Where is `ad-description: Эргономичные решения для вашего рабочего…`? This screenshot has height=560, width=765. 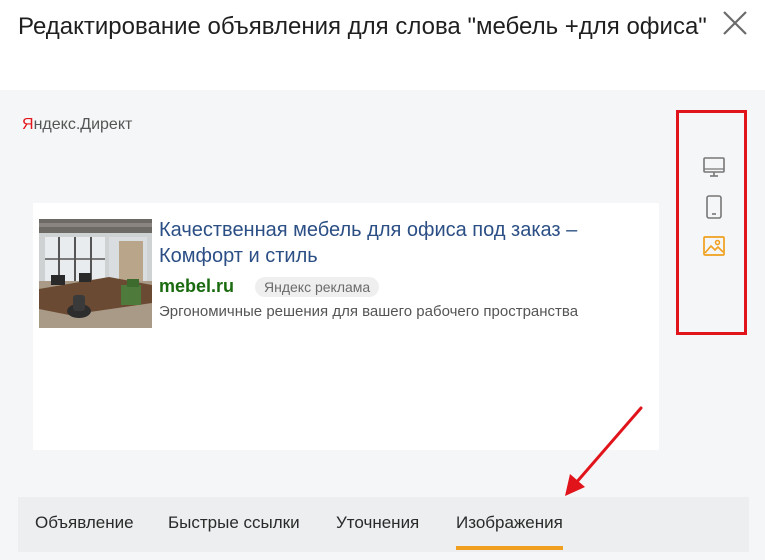
ad-description: Эргономичные решения для вашего рабочего… is located at coordinates (369, 311).